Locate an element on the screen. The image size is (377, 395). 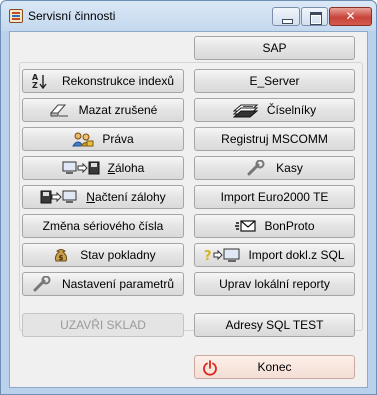
nastaveni-parametru-button: Nastavení parametrů is located at coordinates (103, 284).